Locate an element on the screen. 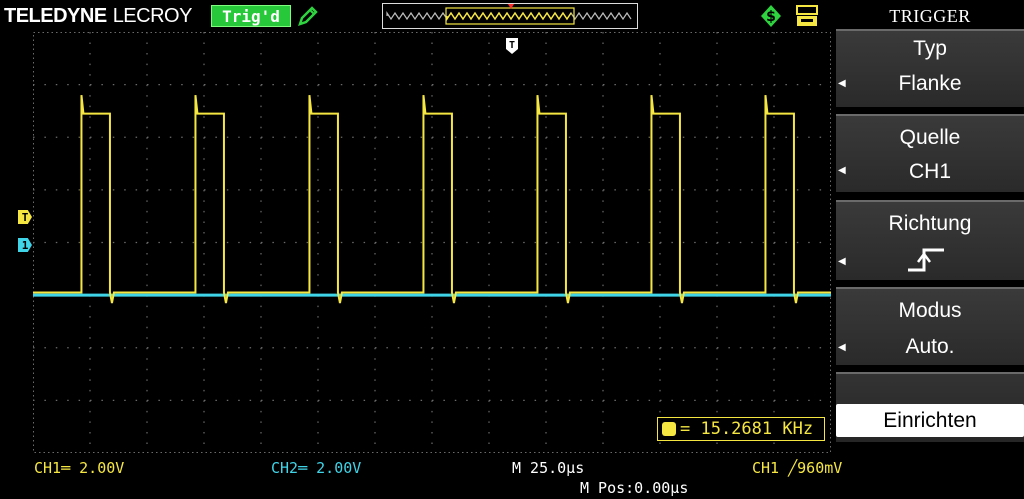  horizontal-position-readout: M Pos:0.00μs is located at coordinates (634, 488).